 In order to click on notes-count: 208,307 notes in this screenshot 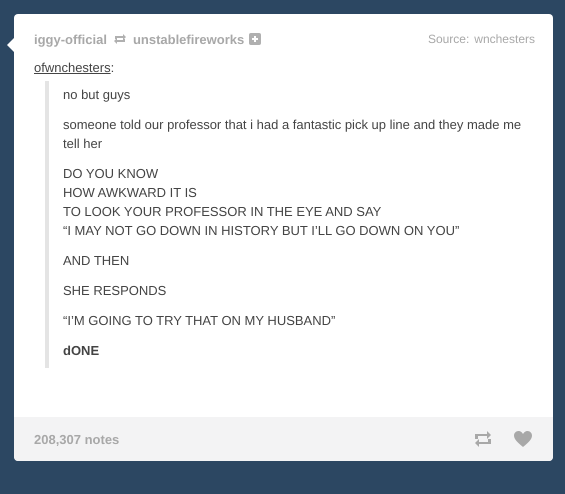, I will do `click(77, 439)`.